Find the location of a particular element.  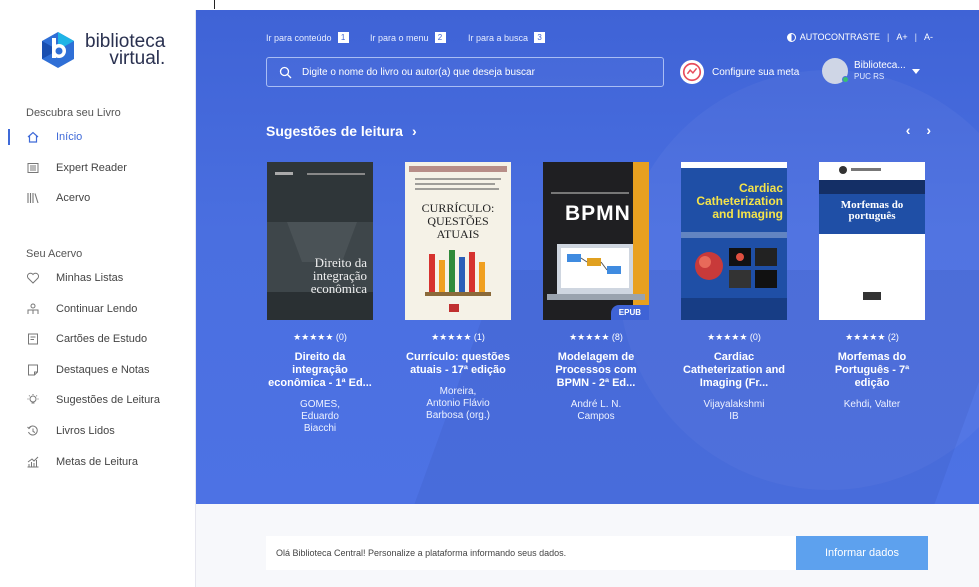

rating-count: (8) is located at coordinates (617, 337).